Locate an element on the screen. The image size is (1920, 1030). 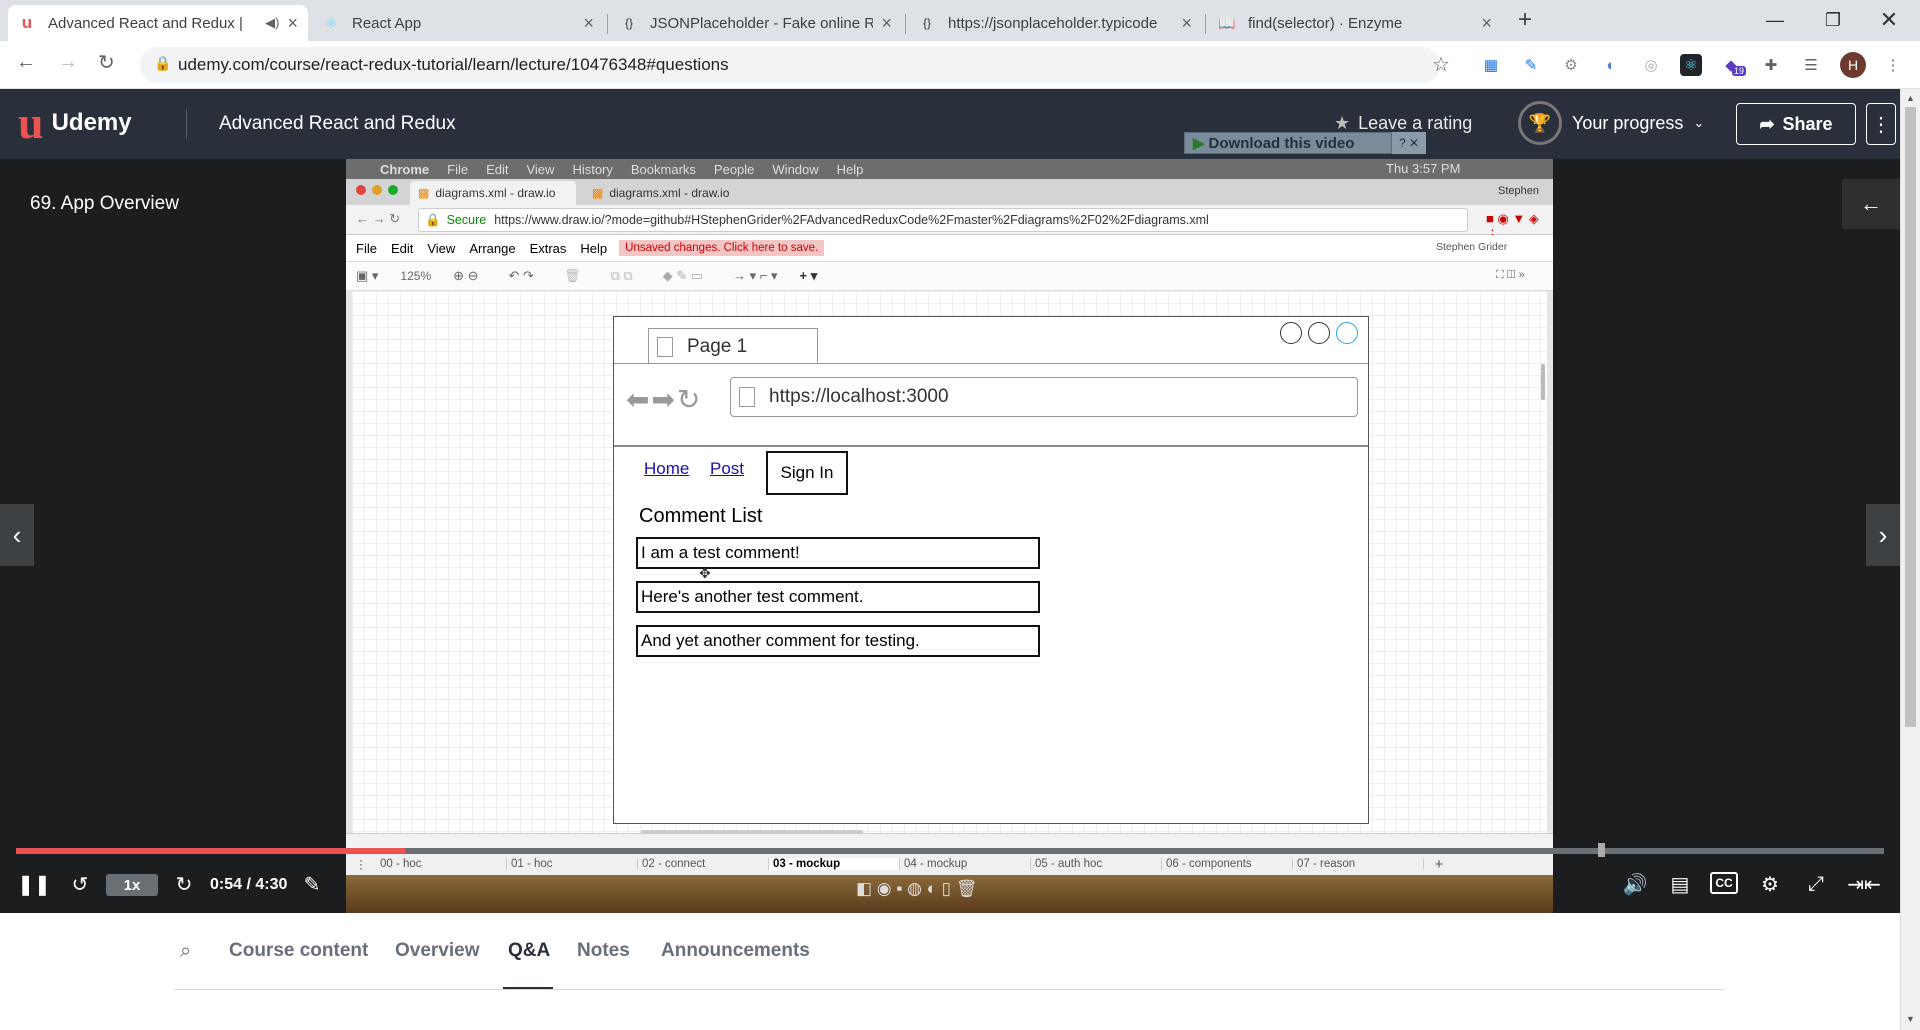
course-title: Advanced React and Redux is located at coordinates (337, 124).